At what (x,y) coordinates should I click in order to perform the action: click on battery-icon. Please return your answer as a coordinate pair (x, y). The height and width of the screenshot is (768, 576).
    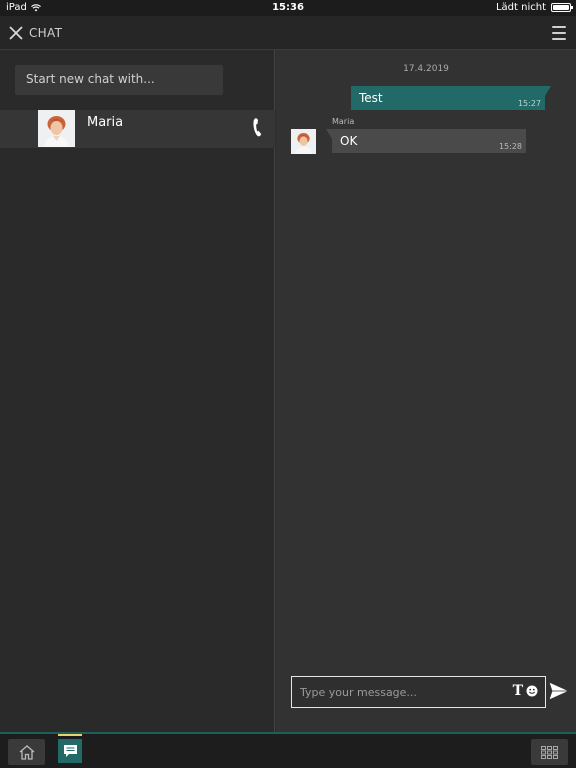
    Looking at the image, I should click on (562, 7).